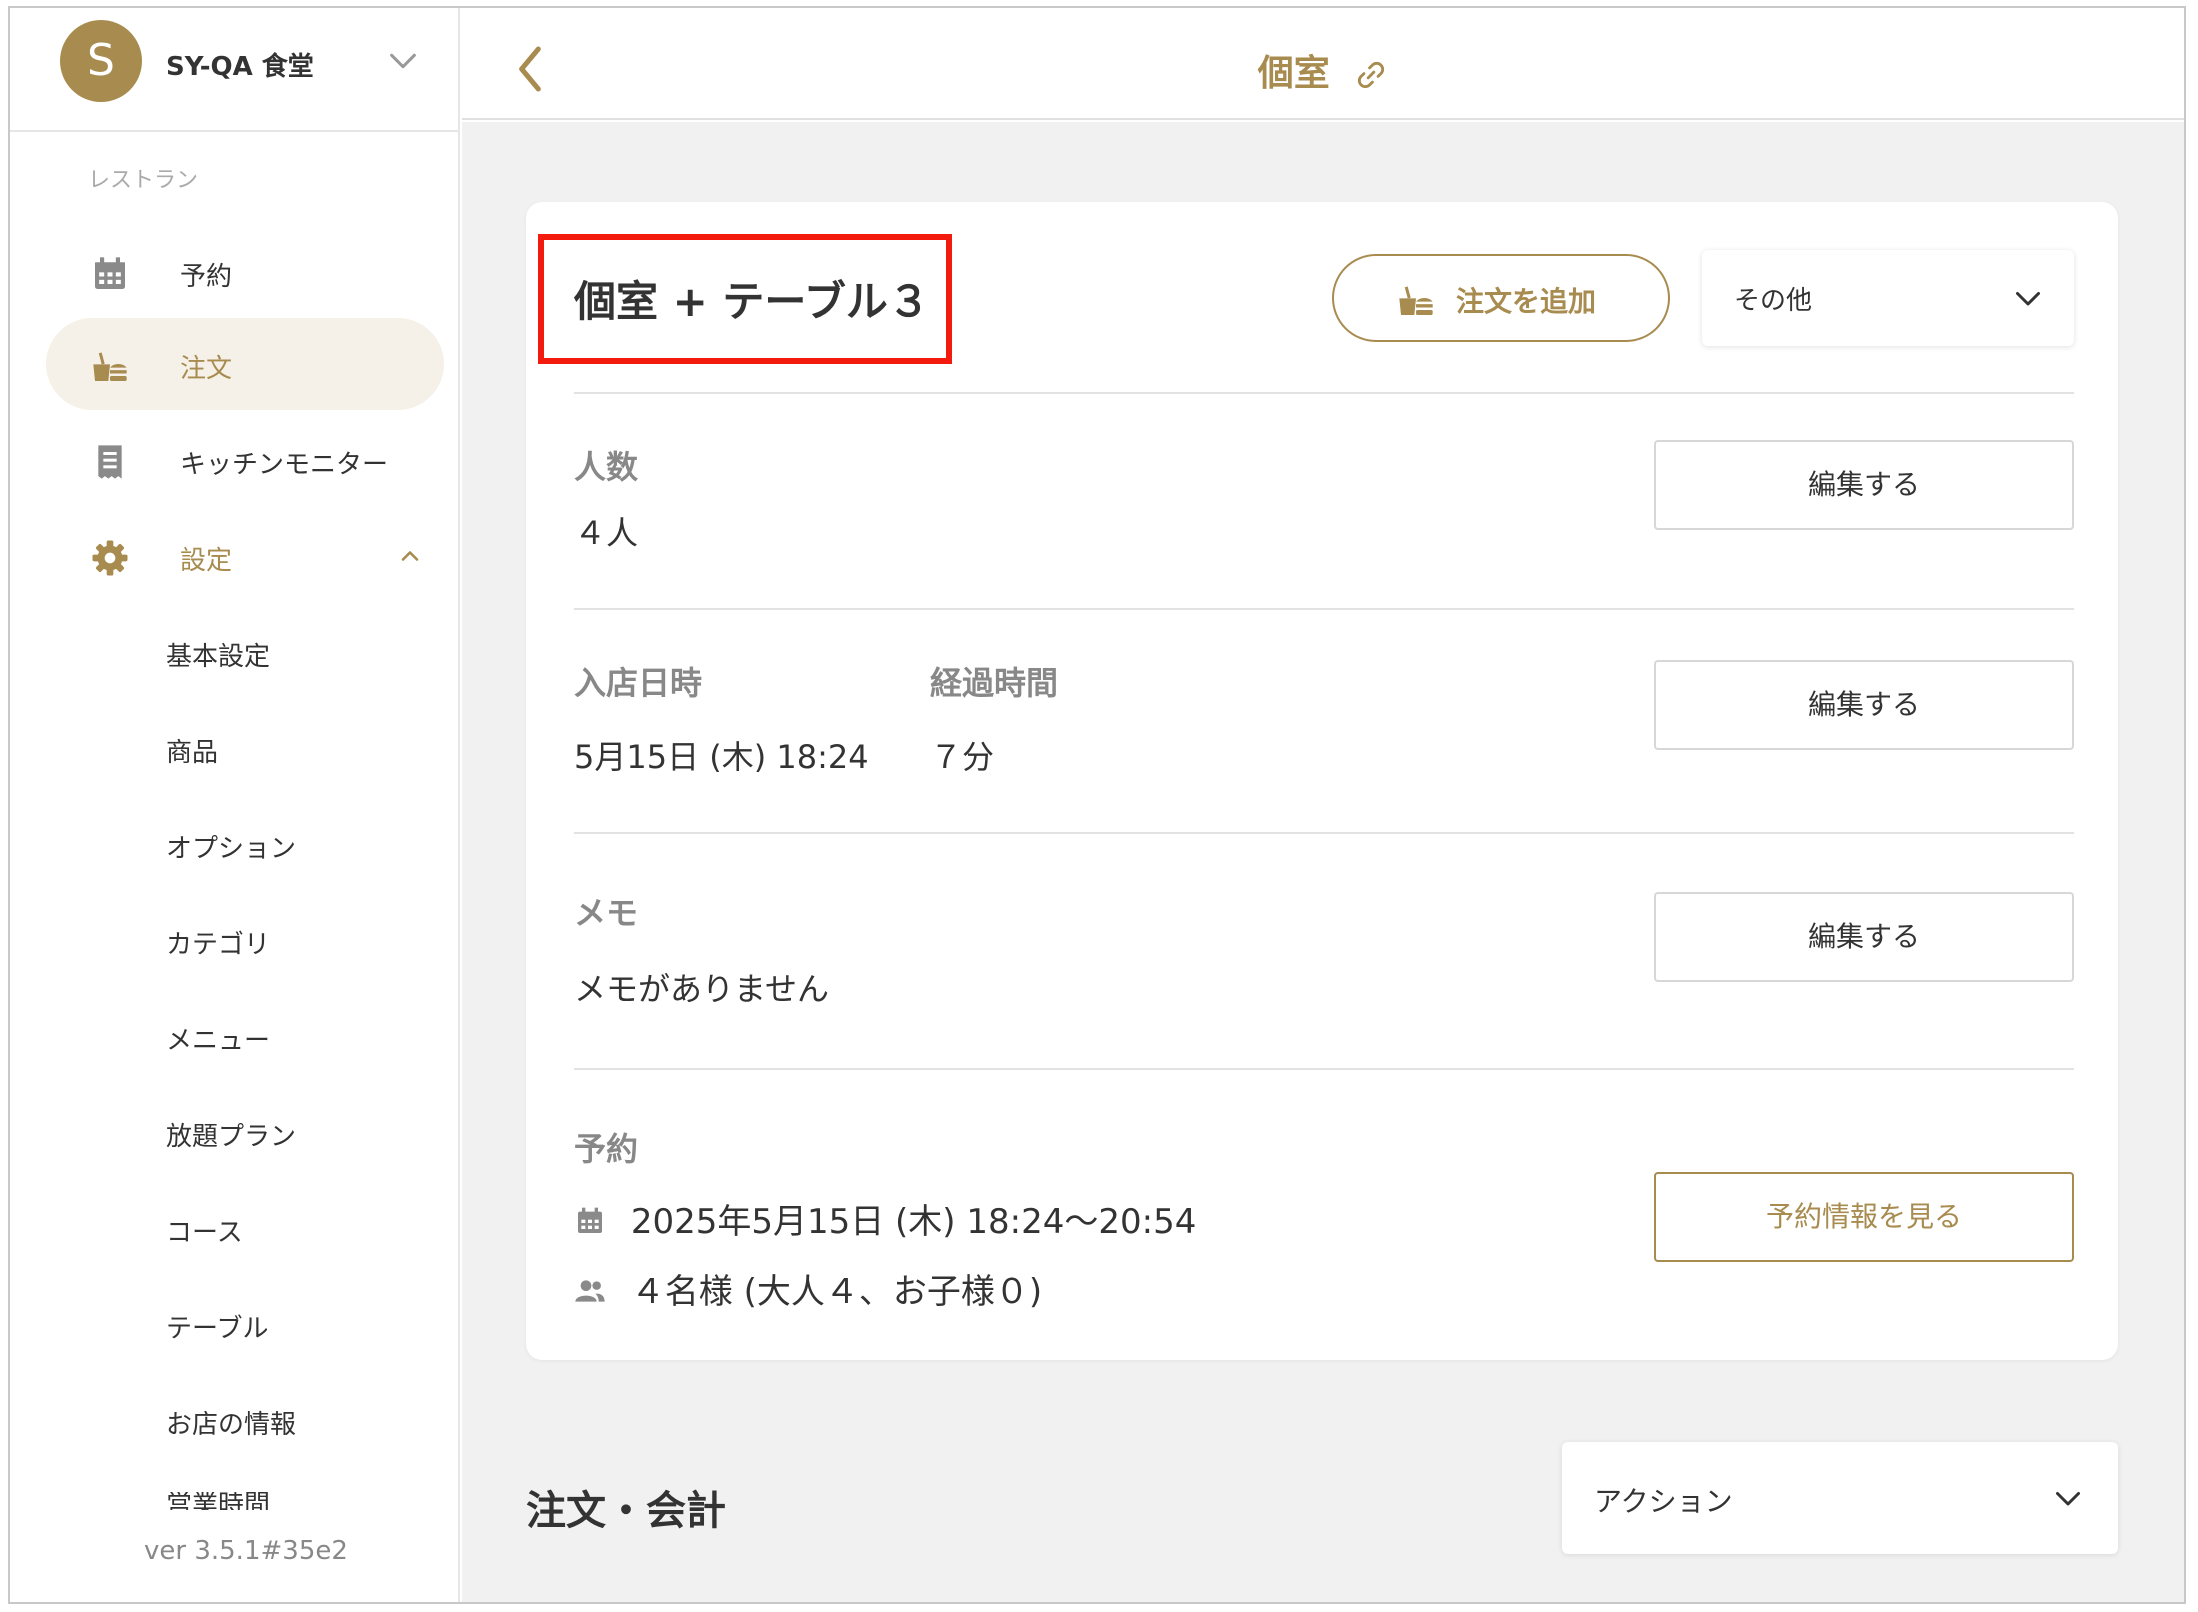  I want to click on sidebar-subitem-products: 商品, so click(192, 750).